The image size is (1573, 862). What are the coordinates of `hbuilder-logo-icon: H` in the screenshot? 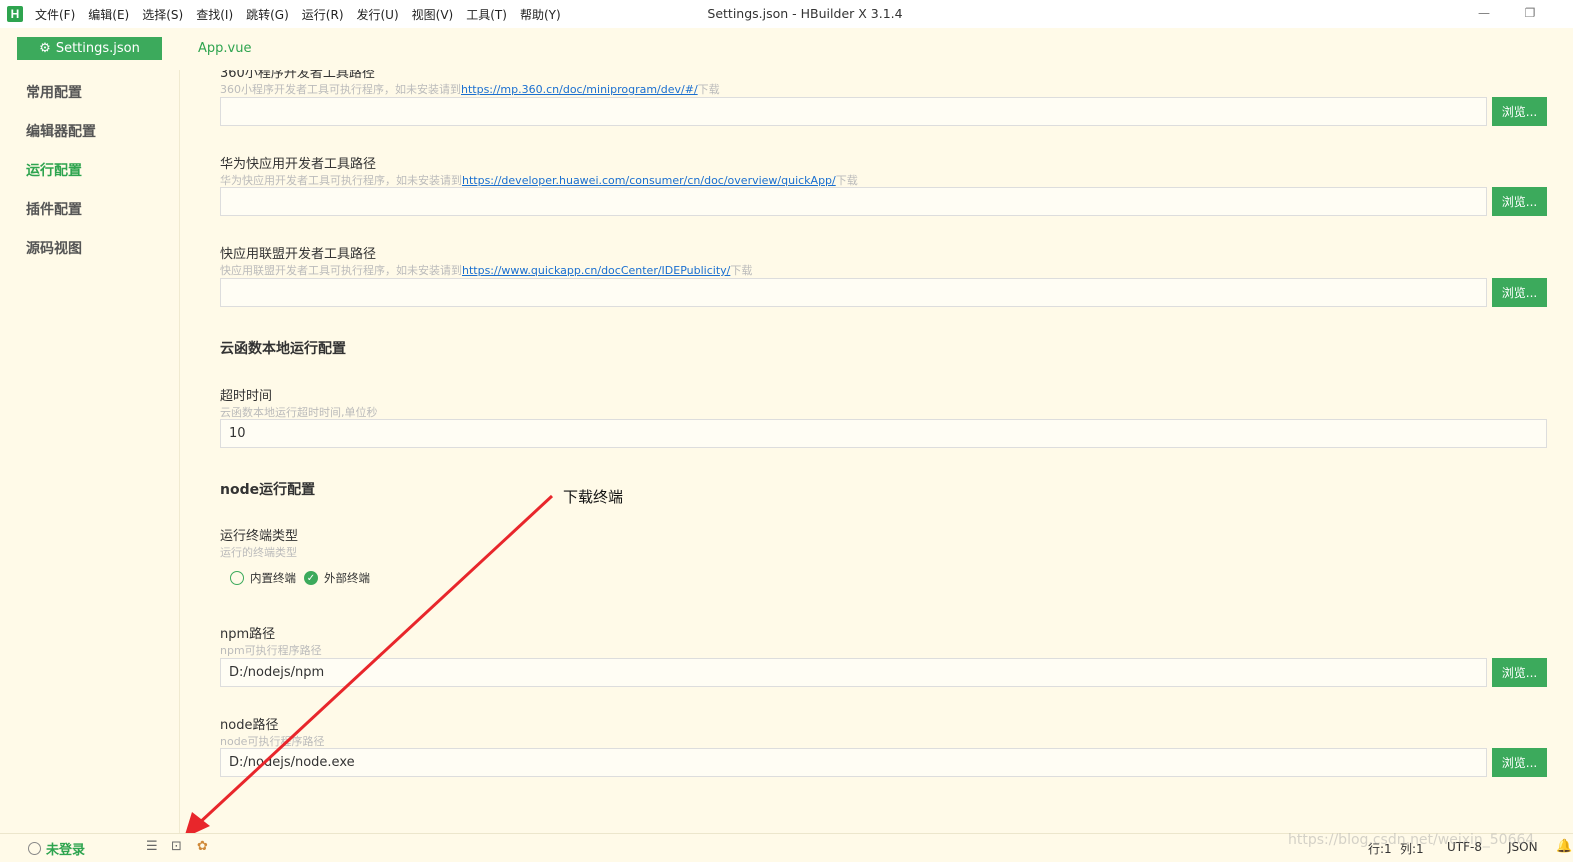 It's located at (15, 14).